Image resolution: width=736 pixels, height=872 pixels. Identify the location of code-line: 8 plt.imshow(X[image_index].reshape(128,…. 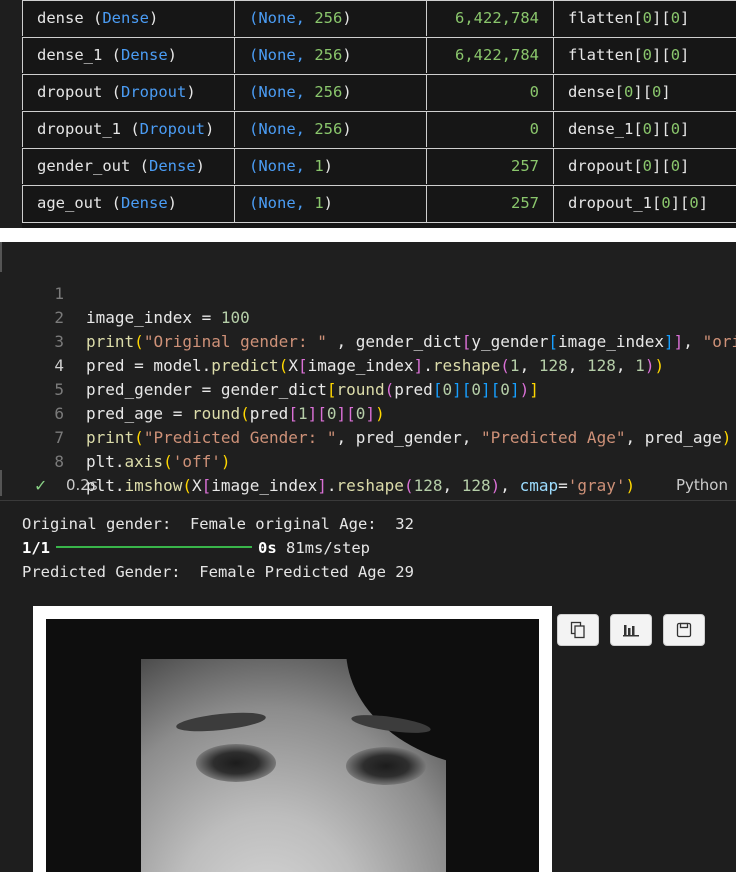
(368, 460).